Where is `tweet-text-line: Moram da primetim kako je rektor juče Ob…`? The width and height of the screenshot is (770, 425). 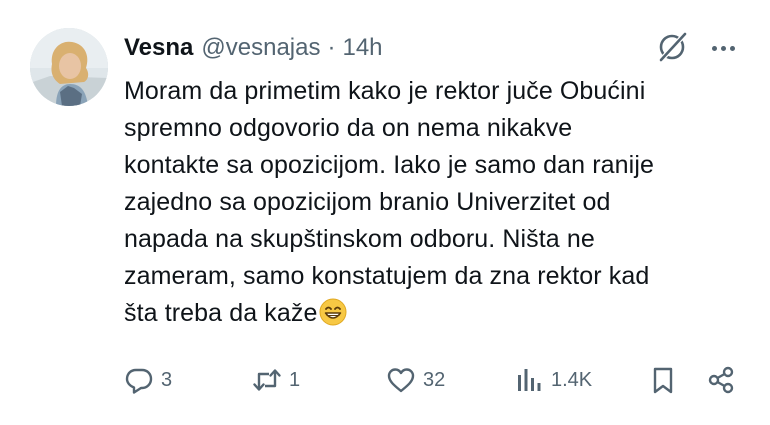 tweet-text-line: Moram da primetim kako je rektor juče Ob… is located at coordinates (385, 91).